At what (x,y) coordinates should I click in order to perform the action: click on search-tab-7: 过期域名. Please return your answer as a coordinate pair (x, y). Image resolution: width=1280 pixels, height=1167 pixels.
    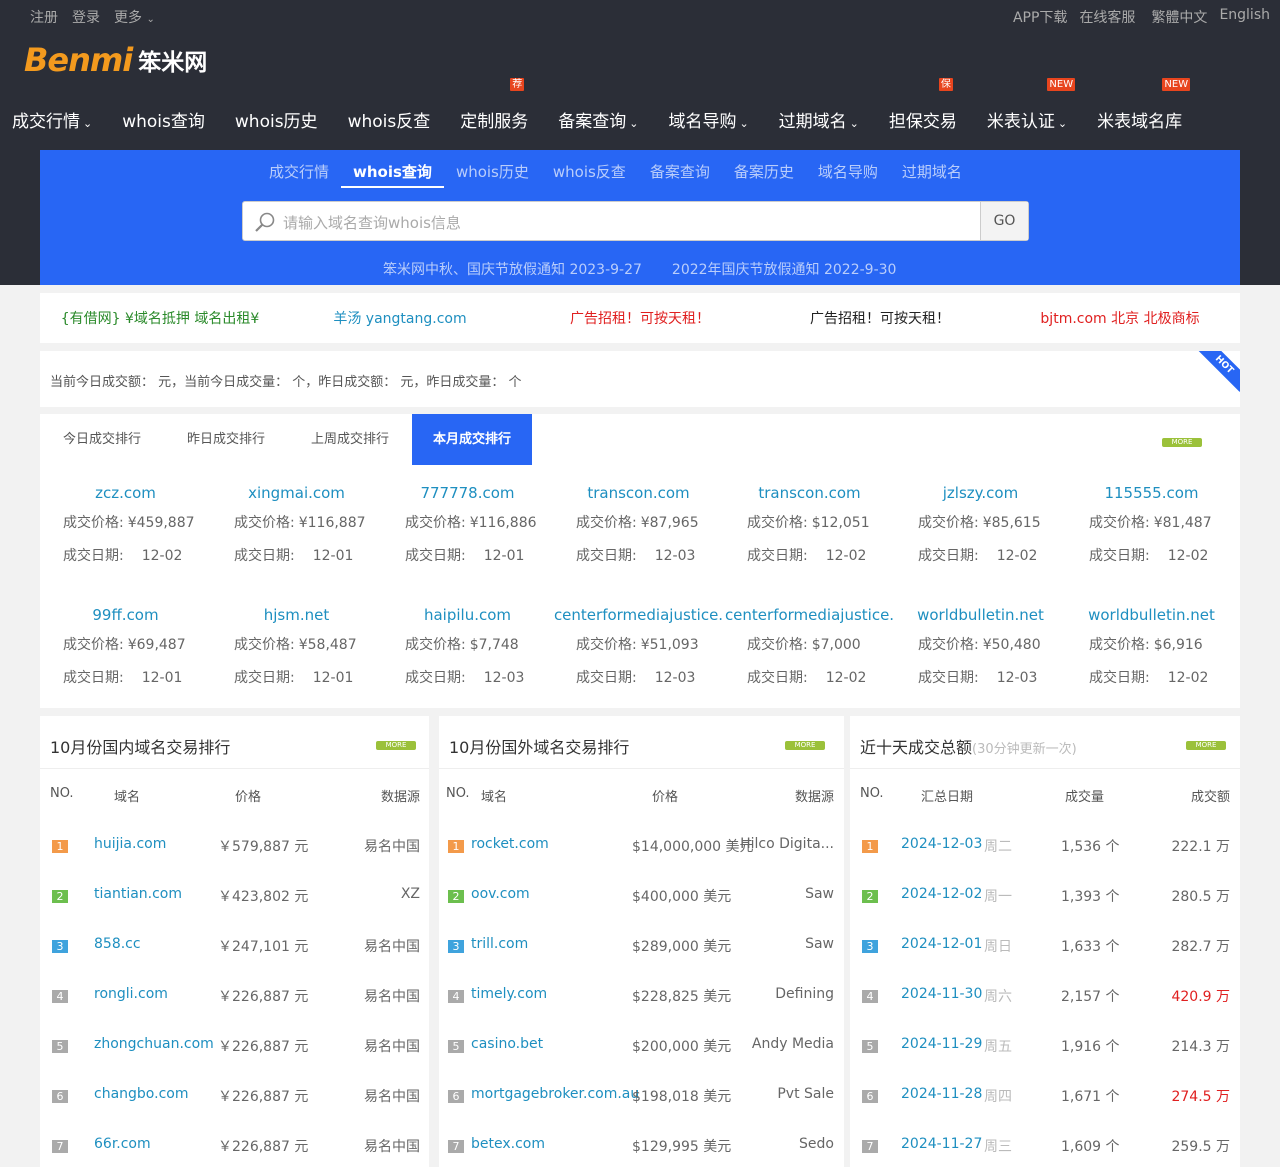
    Looking at the image, I should click on (932, 175).